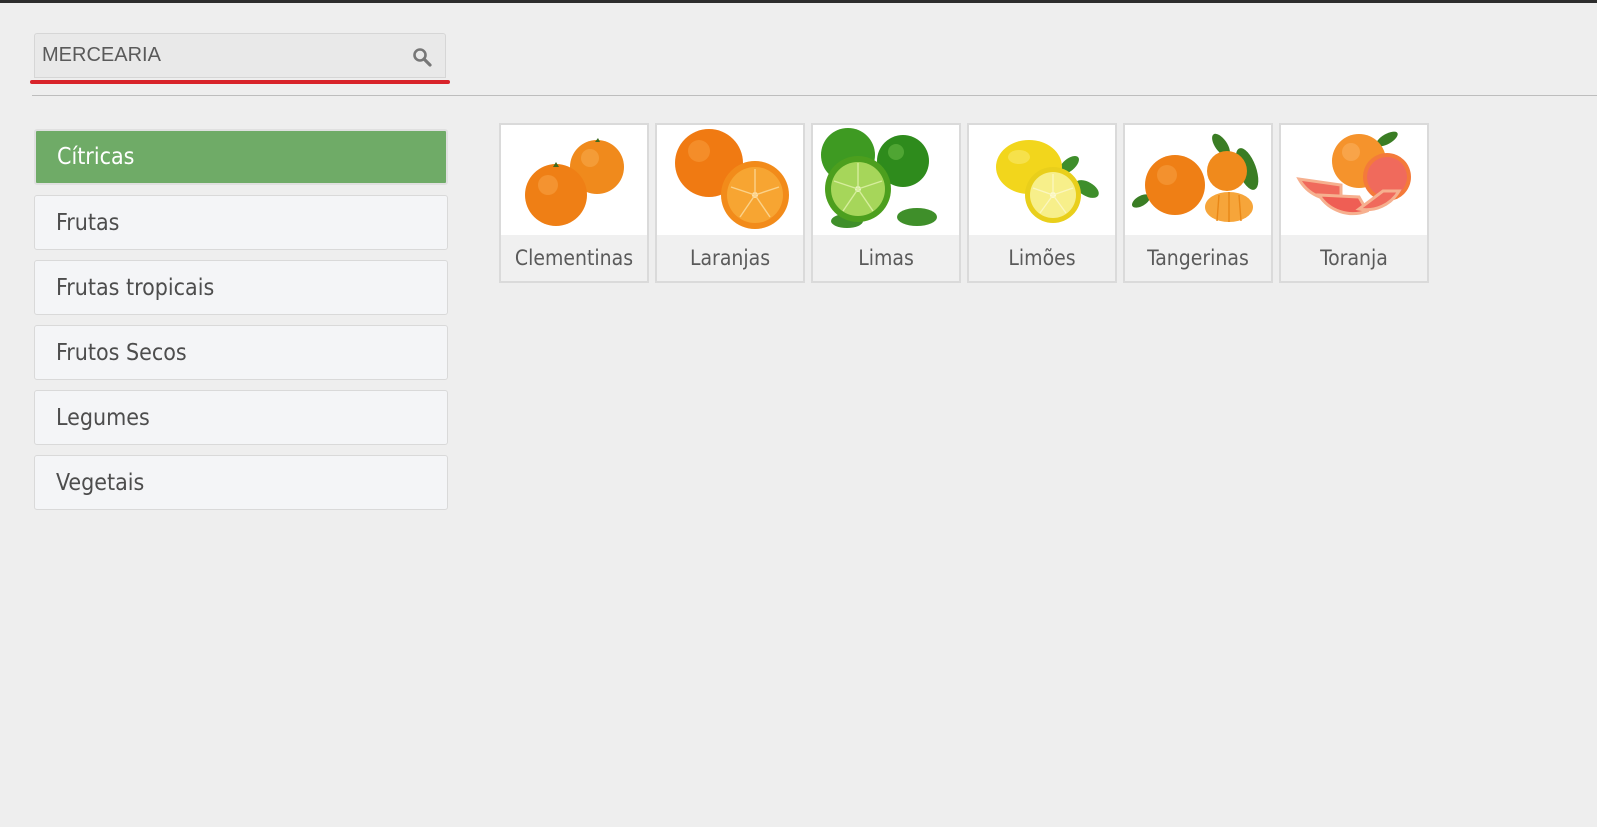 The height and width of the screenshot is (827, 1597). What do you see at coordinates (814, 95) in the screenshot?
I see `header-divider` at bounding box center [814, 95].